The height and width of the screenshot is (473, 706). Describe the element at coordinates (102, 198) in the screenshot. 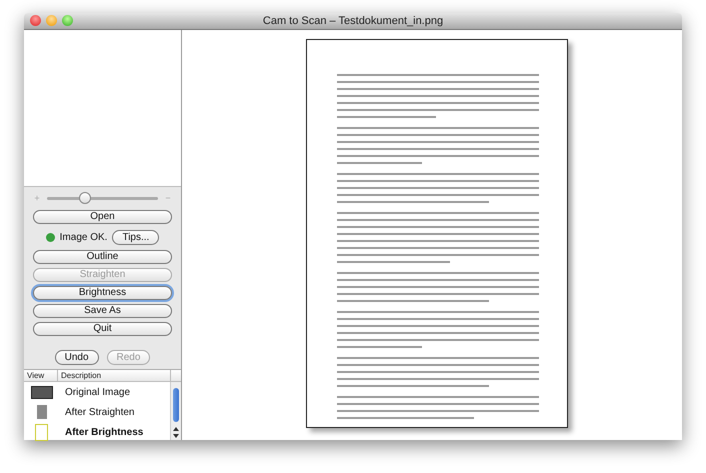

I see `slider` at that location.